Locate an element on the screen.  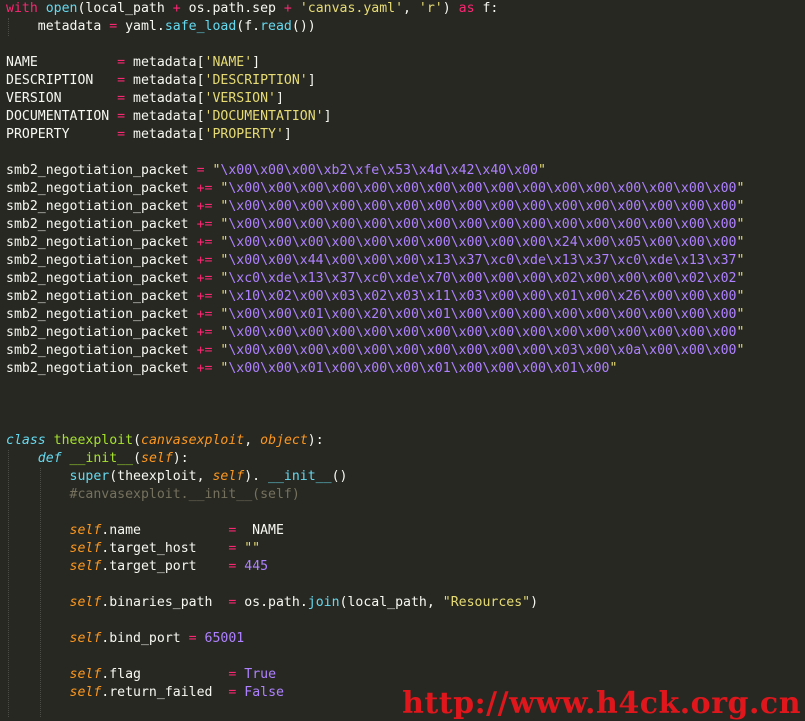
code-token: PROPERTY is located at coordinates (62, 134).